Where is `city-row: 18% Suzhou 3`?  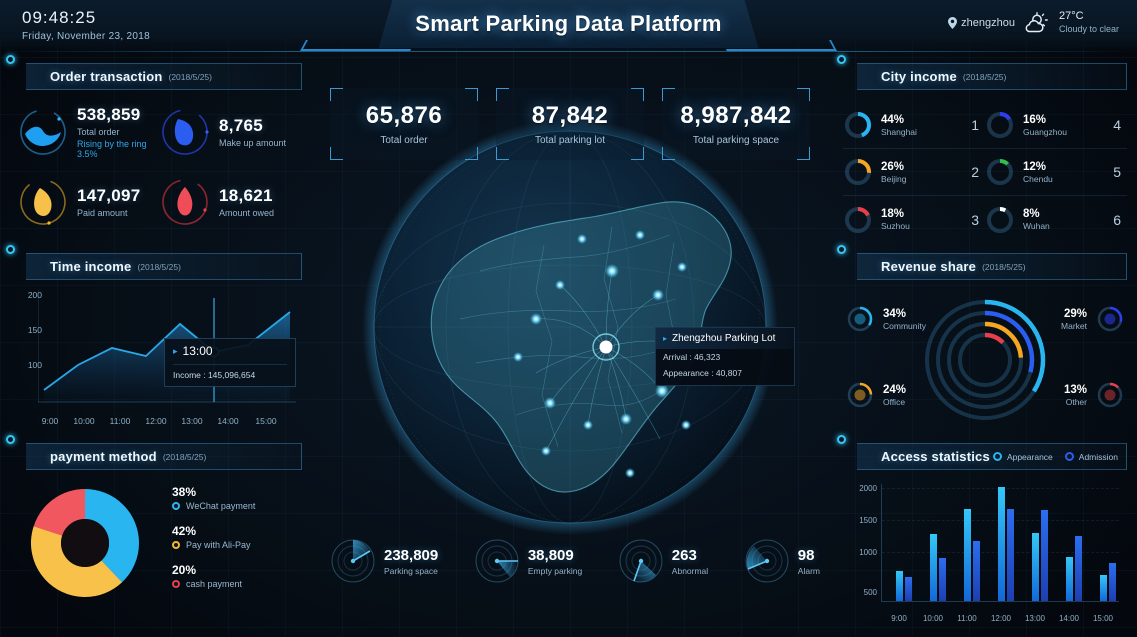
city-row: 18% Suzhou 3 is located at coordinates (914, 219).